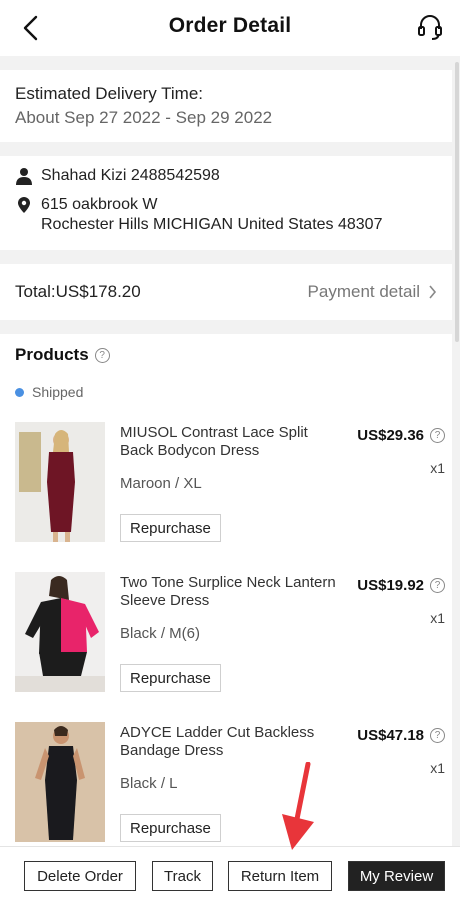  What do you see at coordinates (280, 876) in the screenshot?
I see `return-item-button: Return Item` at bounding box center [280, 876].